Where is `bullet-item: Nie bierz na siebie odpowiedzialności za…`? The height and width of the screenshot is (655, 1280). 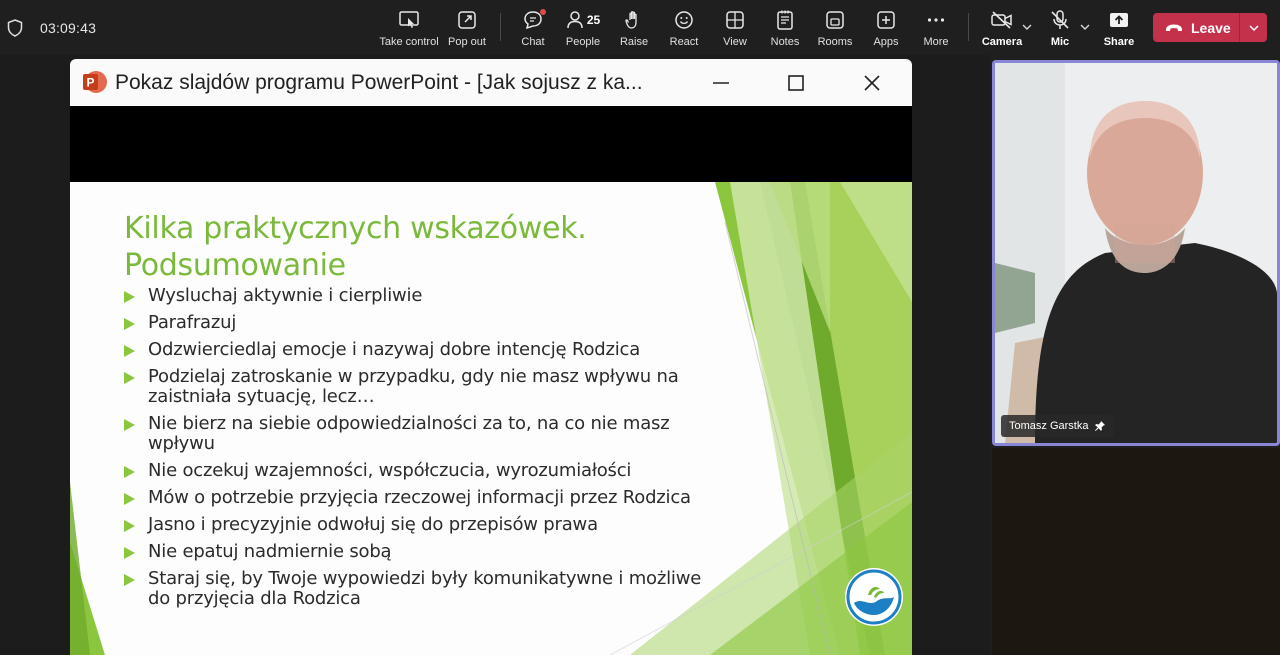 bullet-item: Nie bierz na siebie odpowiedzialności za… is located at coordinates (424, 434).